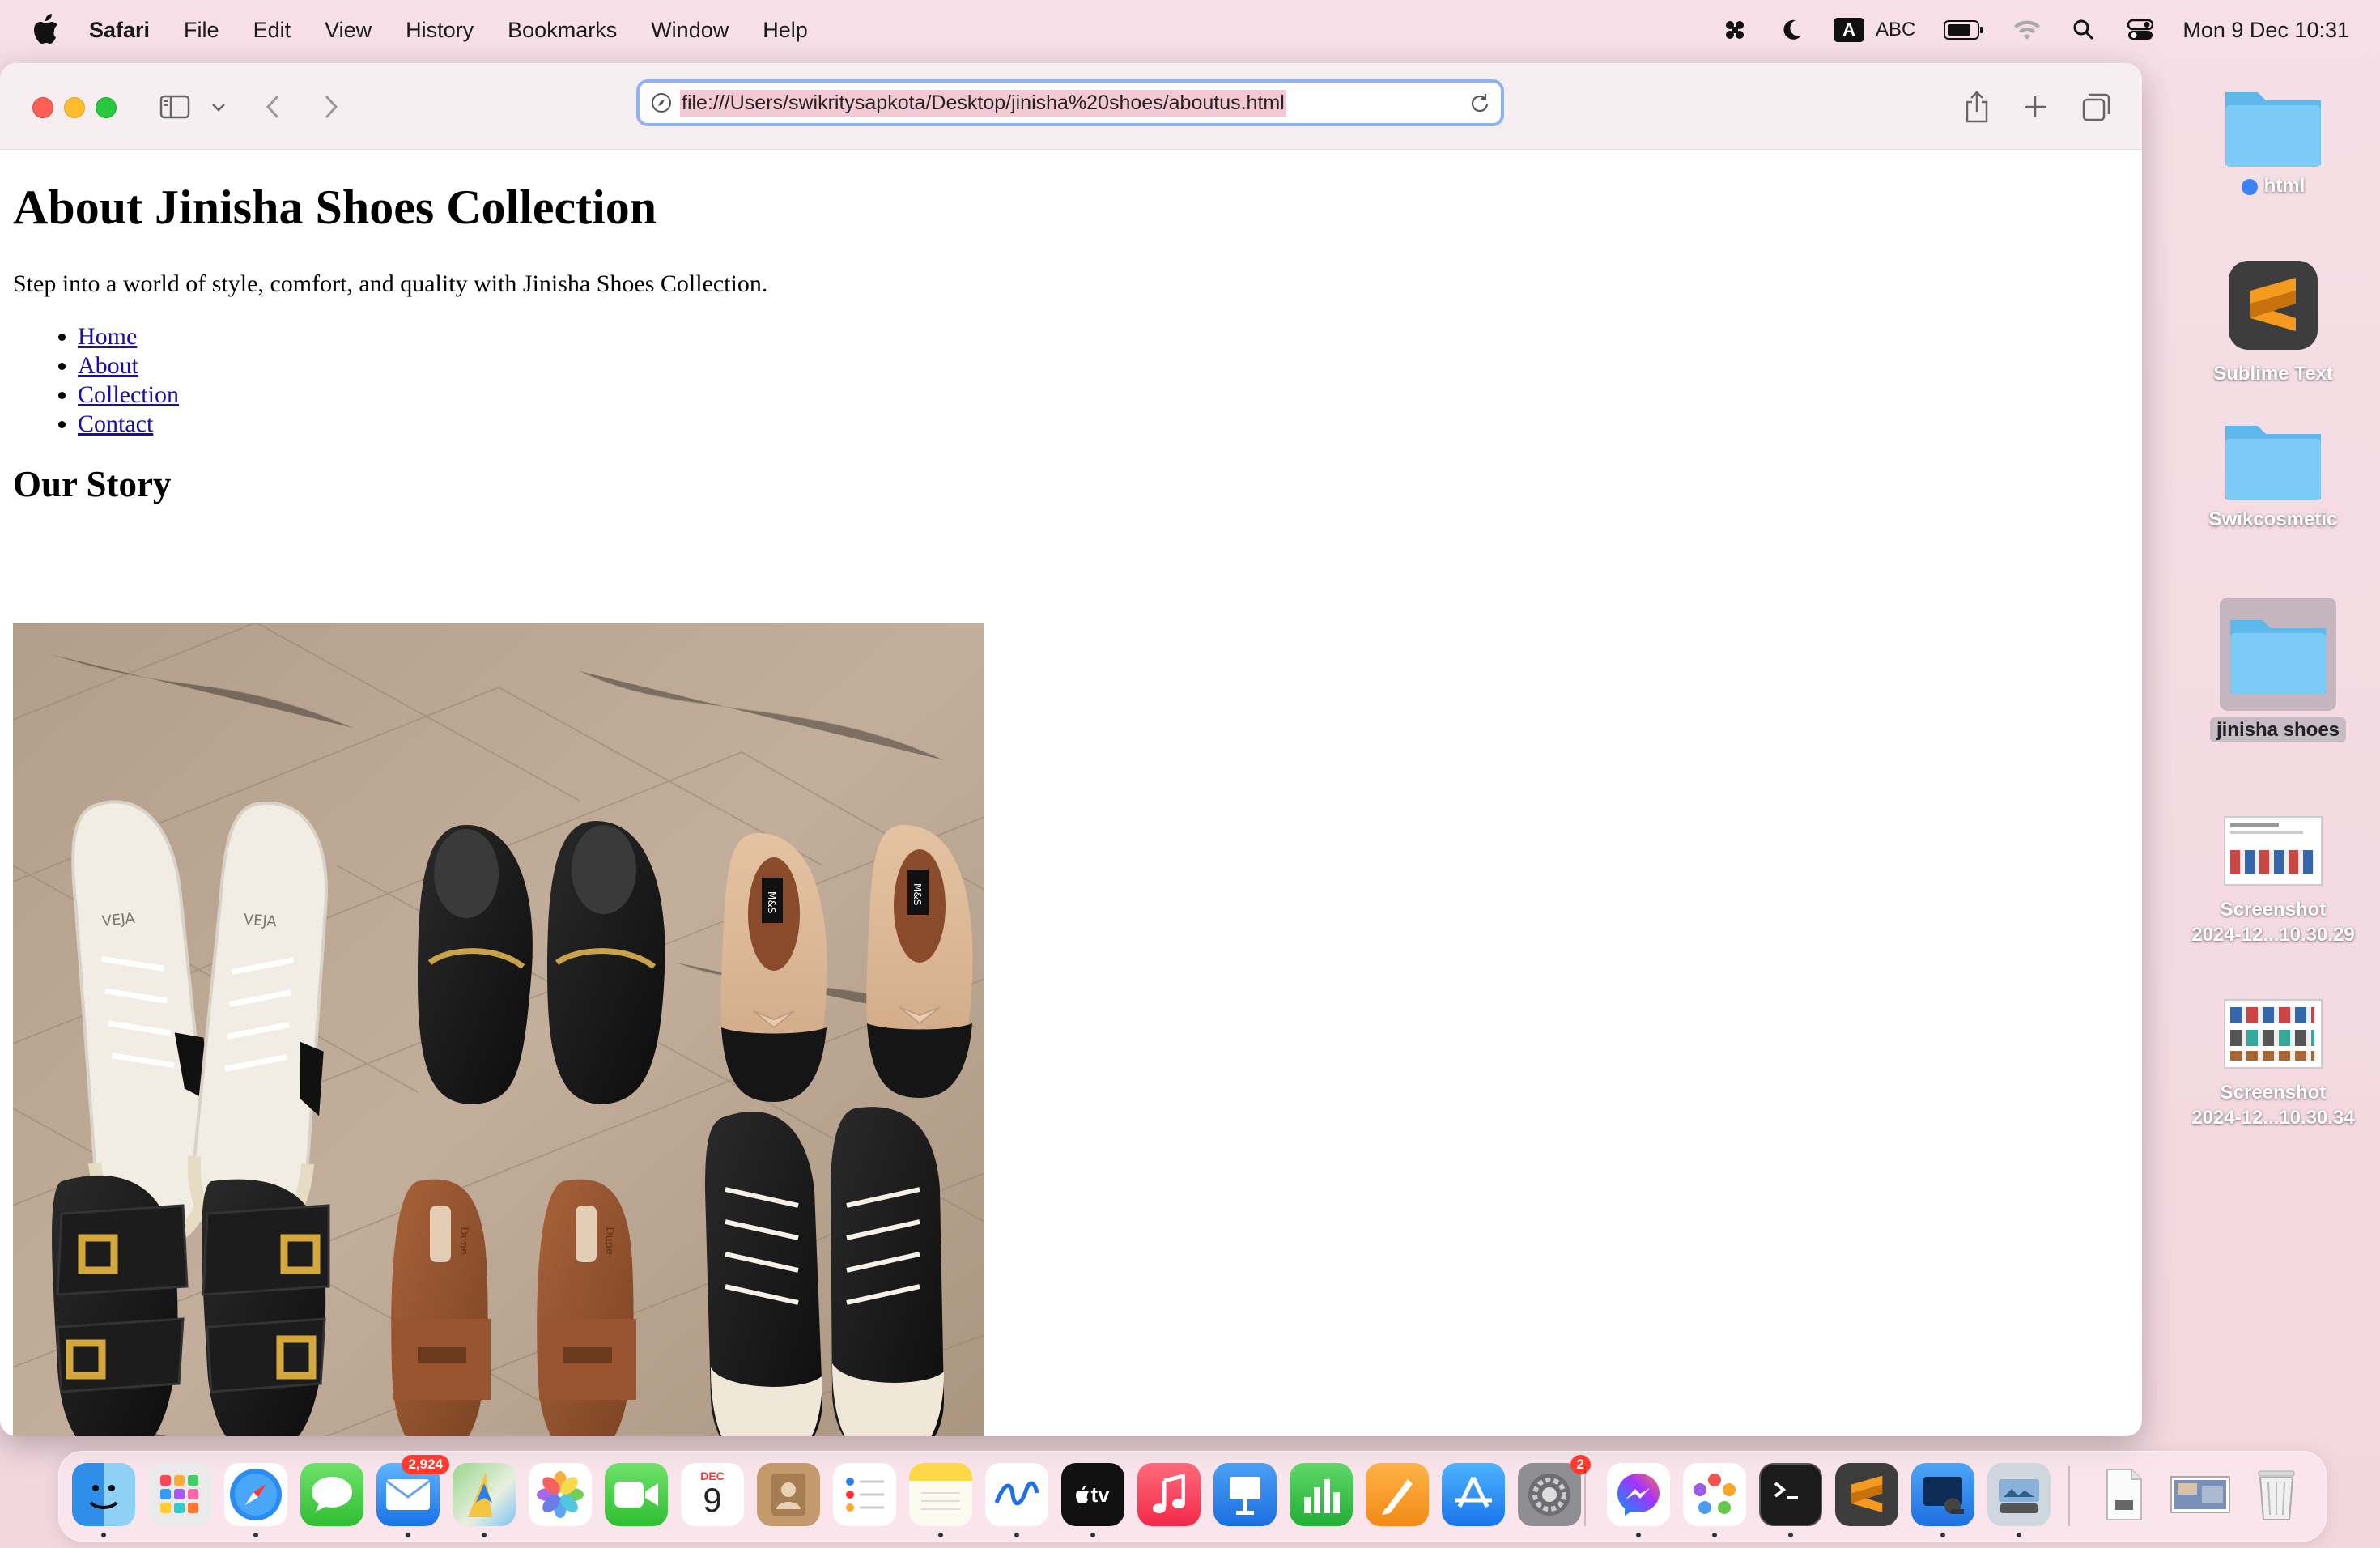 Image resolution: width=2380 pixels, height=1548 pixels. What do you see at coordinates (106, 107) in the screenshot?
I see `zoom-window-button` at bounding box center [106, 107].